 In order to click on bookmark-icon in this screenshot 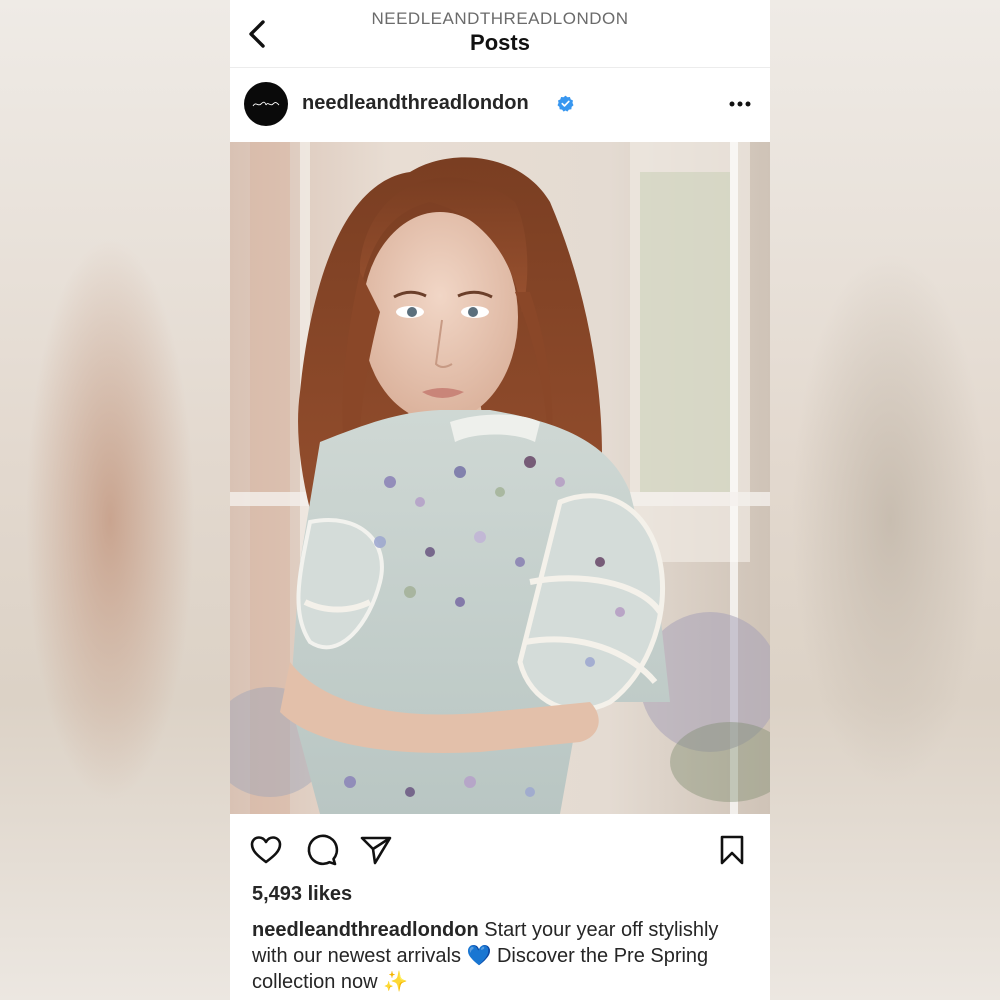, I will do `click(732, 850)`.